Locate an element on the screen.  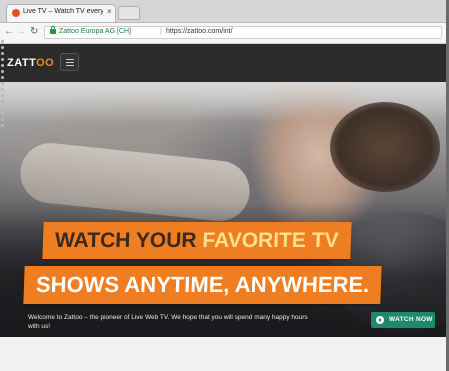
hamburger-menu-icon is located at coordinates (69, 62).